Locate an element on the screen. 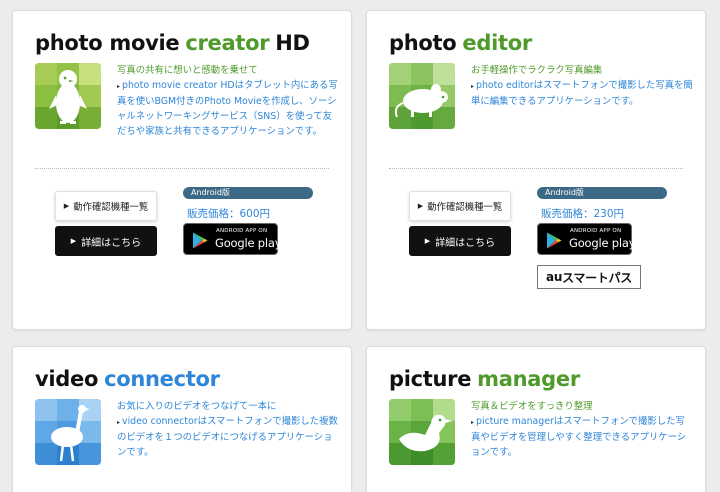 The width and height of the screenshot is (720, 492). app-title-suffix: HD is located at coordinates (292, 43).